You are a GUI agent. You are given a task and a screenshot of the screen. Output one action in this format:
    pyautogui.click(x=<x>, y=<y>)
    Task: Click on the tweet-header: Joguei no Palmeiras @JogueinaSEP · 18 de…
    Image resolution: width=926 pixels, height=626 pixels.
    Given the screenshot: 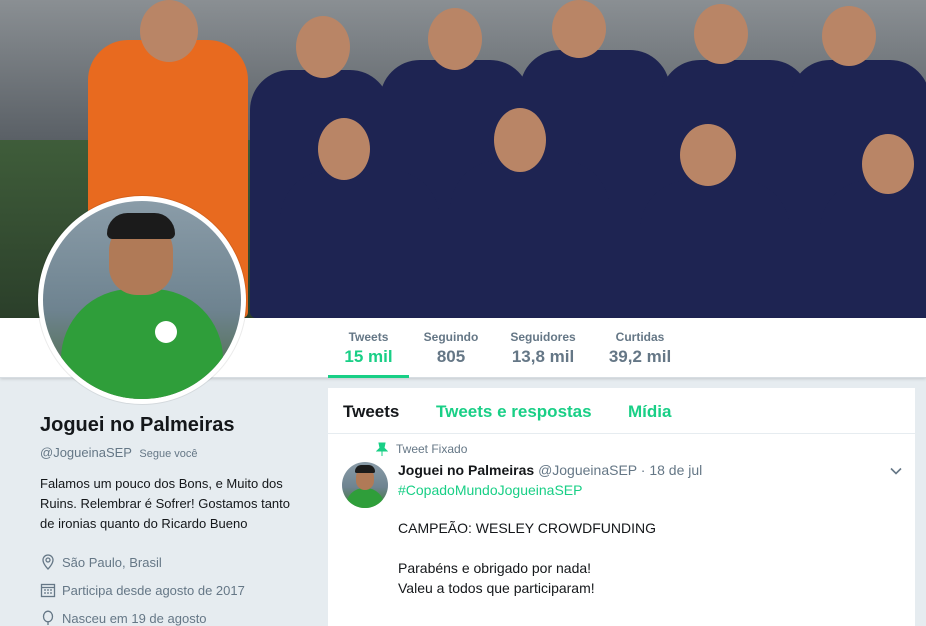 What is the action you would take?
    pyautogui.click(x=550, y=470)
    